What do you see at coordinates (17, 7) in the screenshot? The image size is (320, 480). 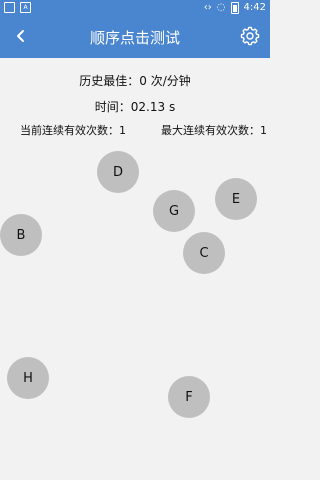 I see `status-bar-left: A` at bounding box center [17, 7].